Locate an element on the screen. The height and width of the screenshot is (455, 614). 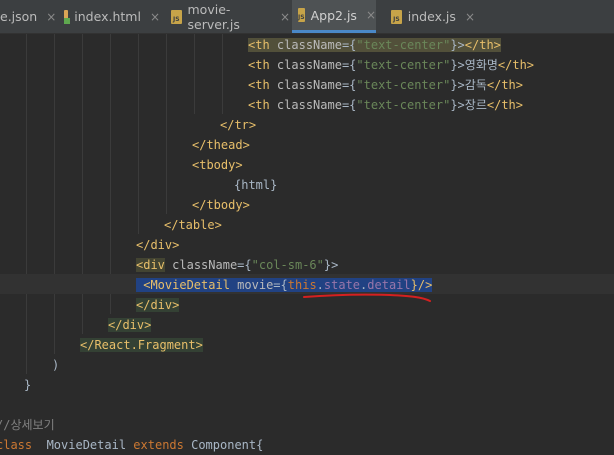
code-line: <div className={"col-sm-6"}> is located at coordinates (237, 265).